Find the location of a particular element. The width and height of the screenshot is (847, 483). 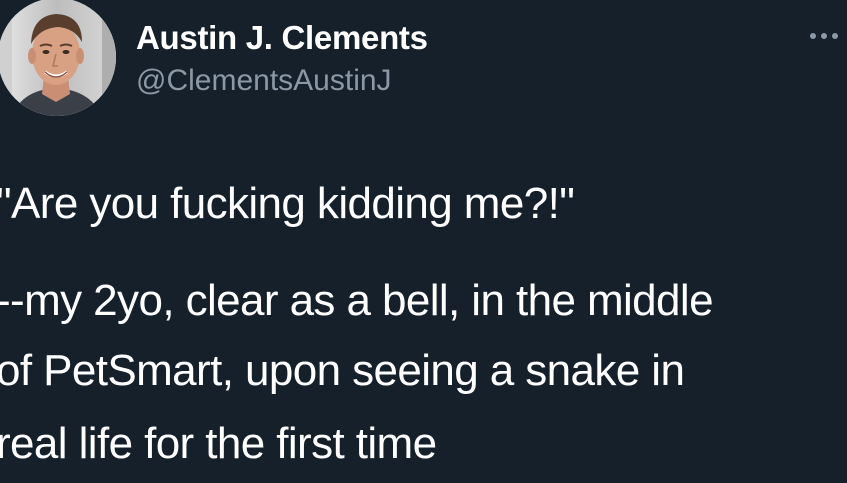

avatar is located at coordinates (58, 58).